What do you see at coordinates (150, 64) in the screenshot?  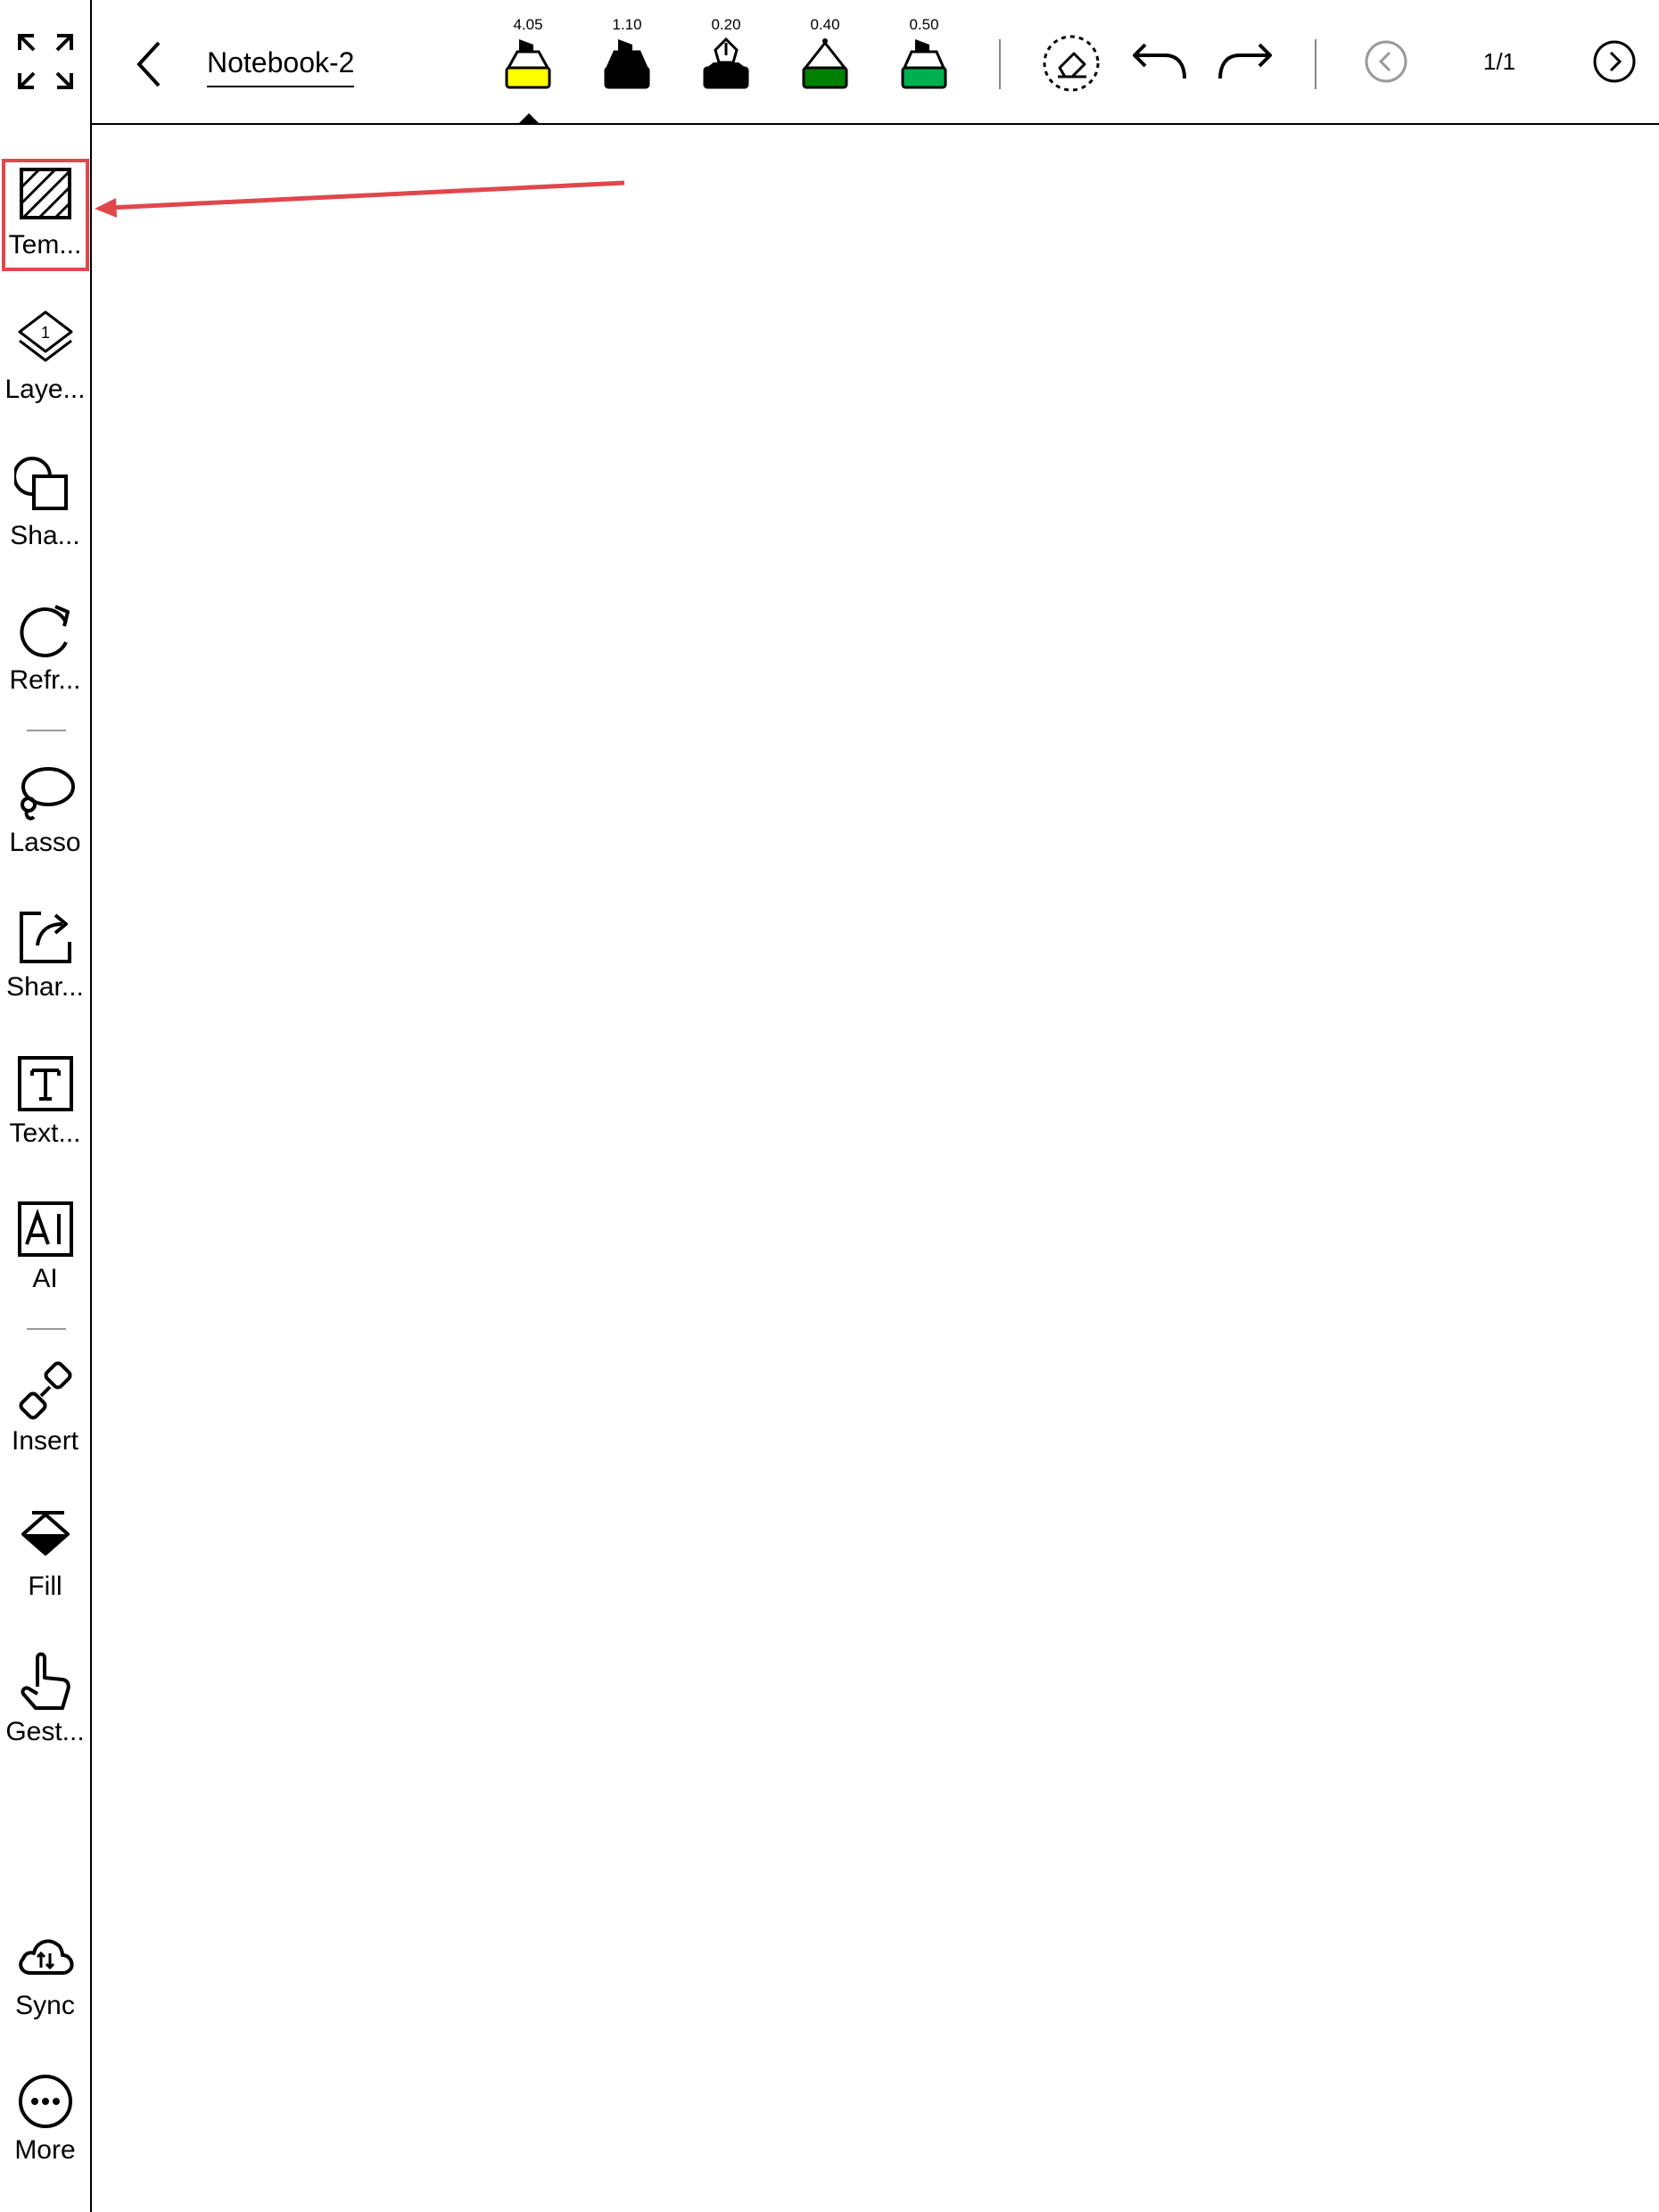 I see `back-chevron-icon` at bounding box center [150, 64].